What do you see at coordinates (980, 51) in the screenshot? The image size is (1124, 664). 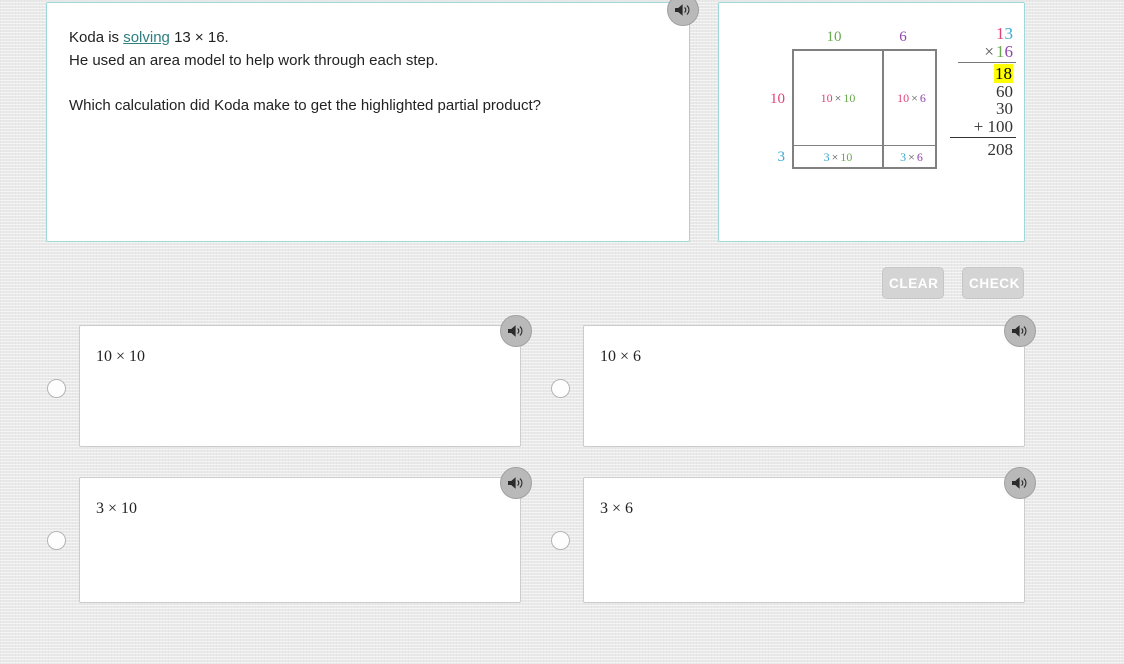 I see `vert-multiplier: × 16` at bounding box center [980, 51].